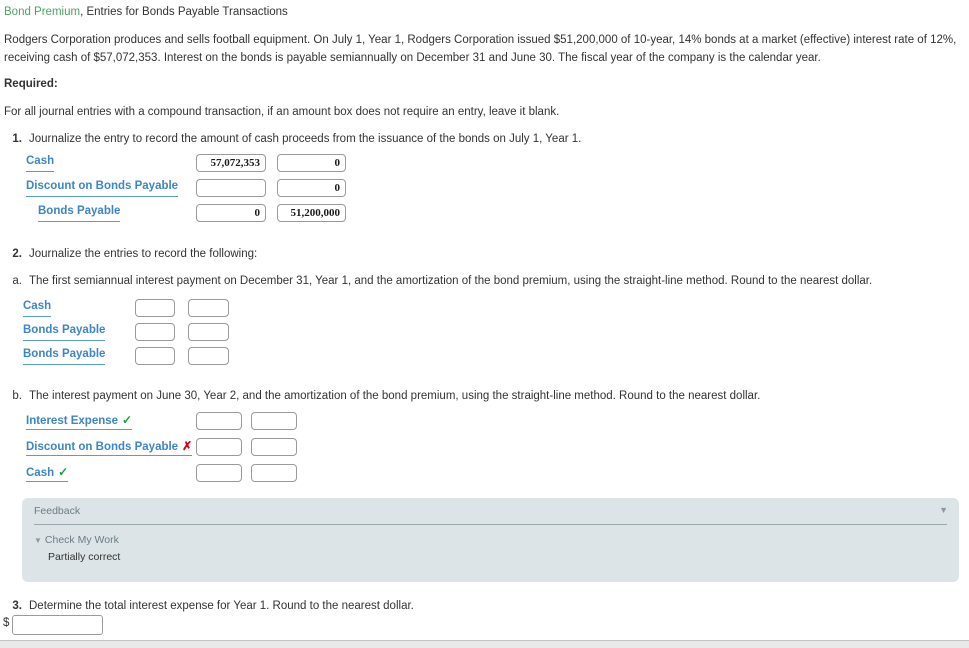  I want to click on account-link-label: Cash, so click(40, 473).